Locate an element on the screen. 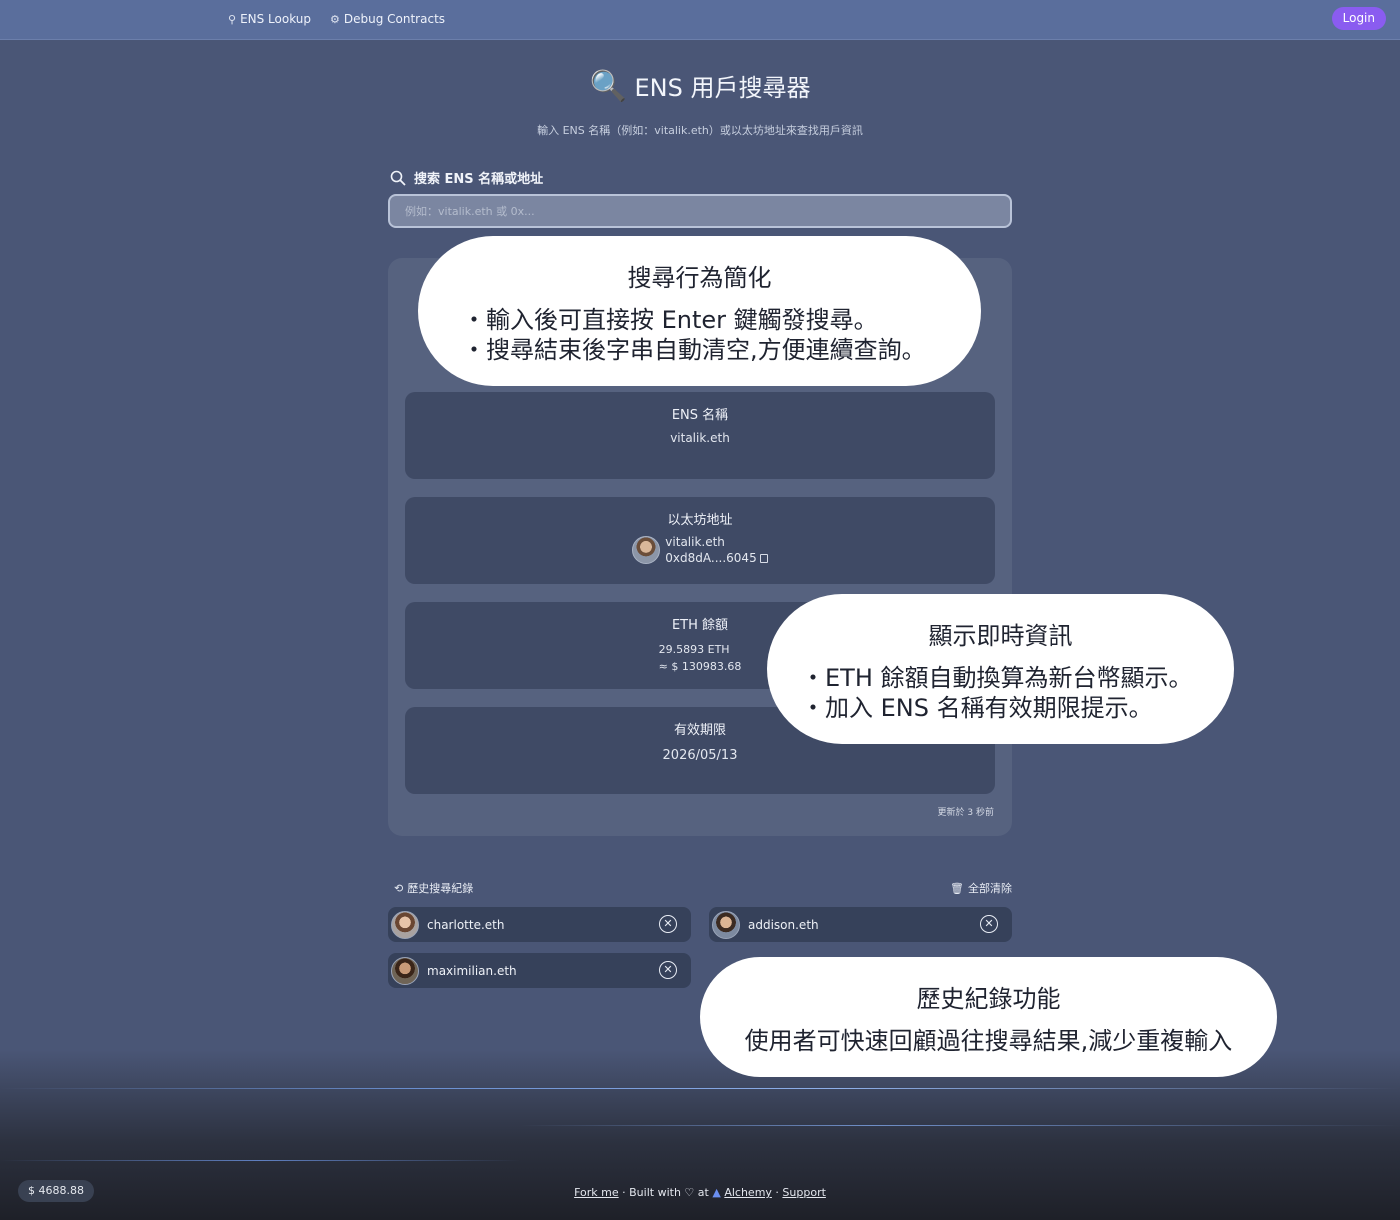 This screenshot has width=1400, height=1220. history-item-name: addison.eth is located at coordinates (783, 924).